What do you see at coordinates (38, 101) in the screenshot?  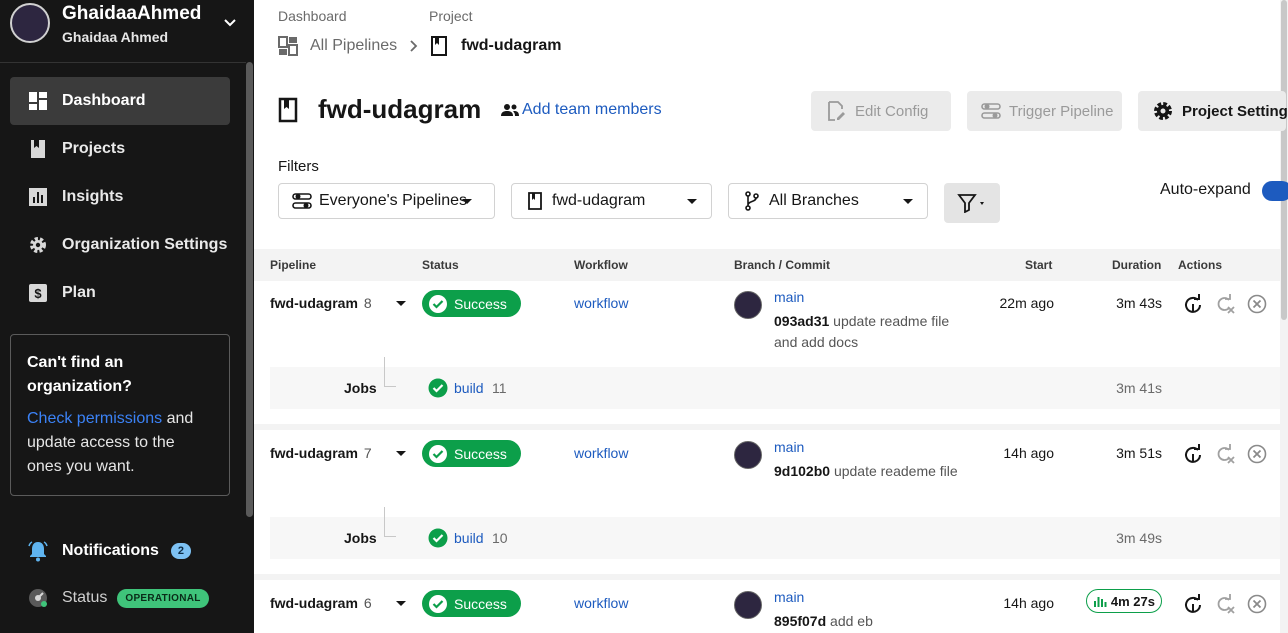 I see `dashboard-icon` at bounding box center [38, 101].